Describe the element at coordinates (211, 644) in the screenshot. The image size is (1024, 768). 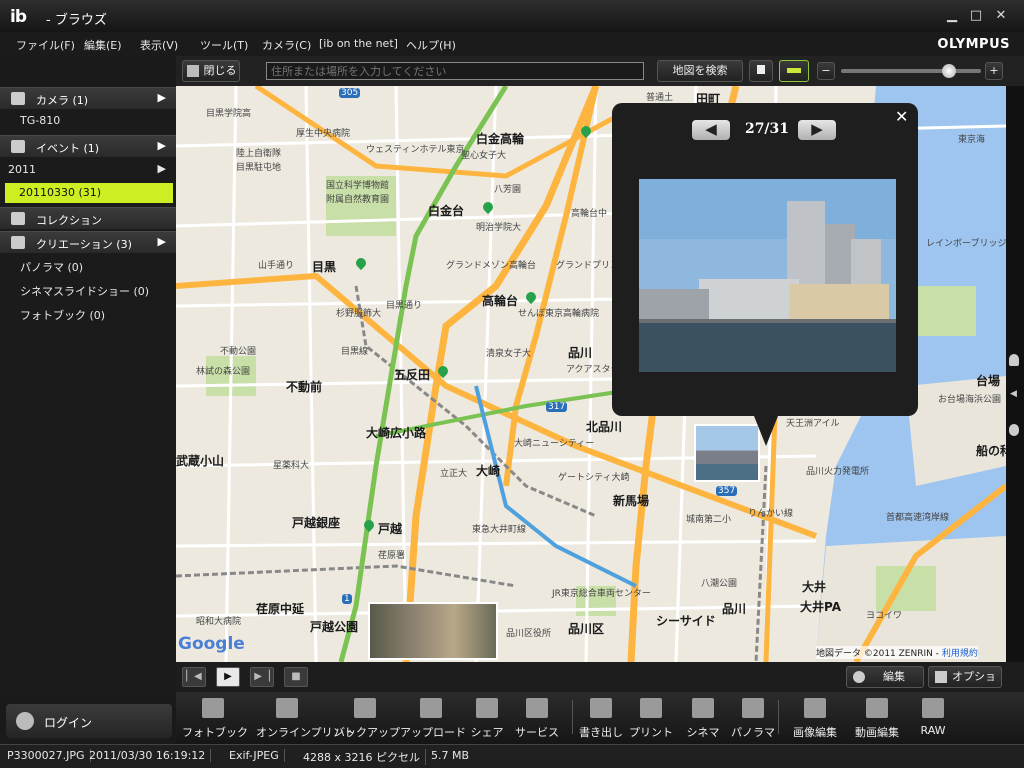
I see `google-logo: Google` at that location.